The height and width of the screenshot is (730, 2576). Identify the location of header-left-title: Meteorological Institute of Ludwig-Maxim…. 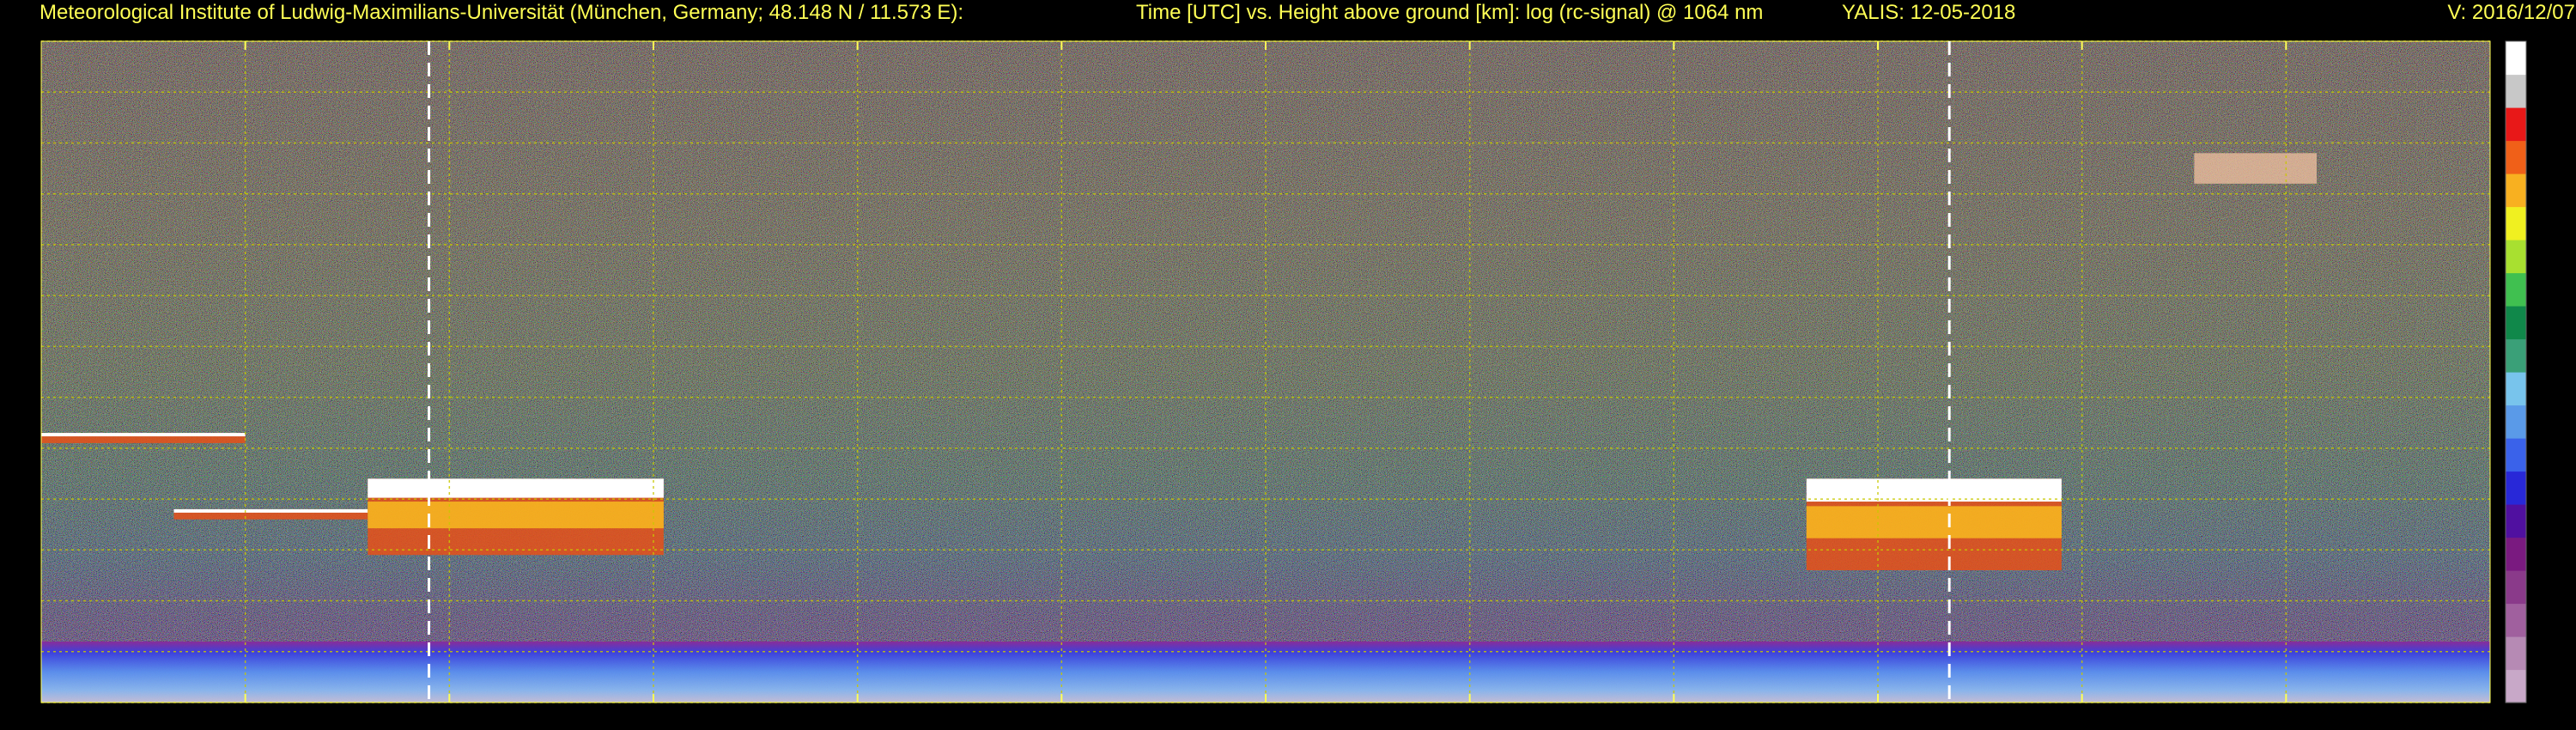
(501, 12).